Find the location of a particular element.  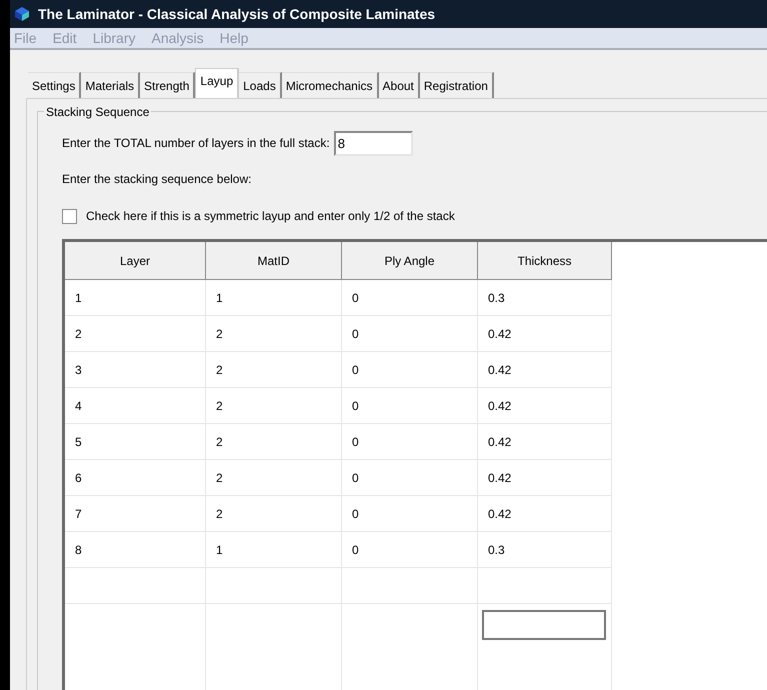

instruction-text: Enter the stacking sequence below: is located at coordinates (157, 179).